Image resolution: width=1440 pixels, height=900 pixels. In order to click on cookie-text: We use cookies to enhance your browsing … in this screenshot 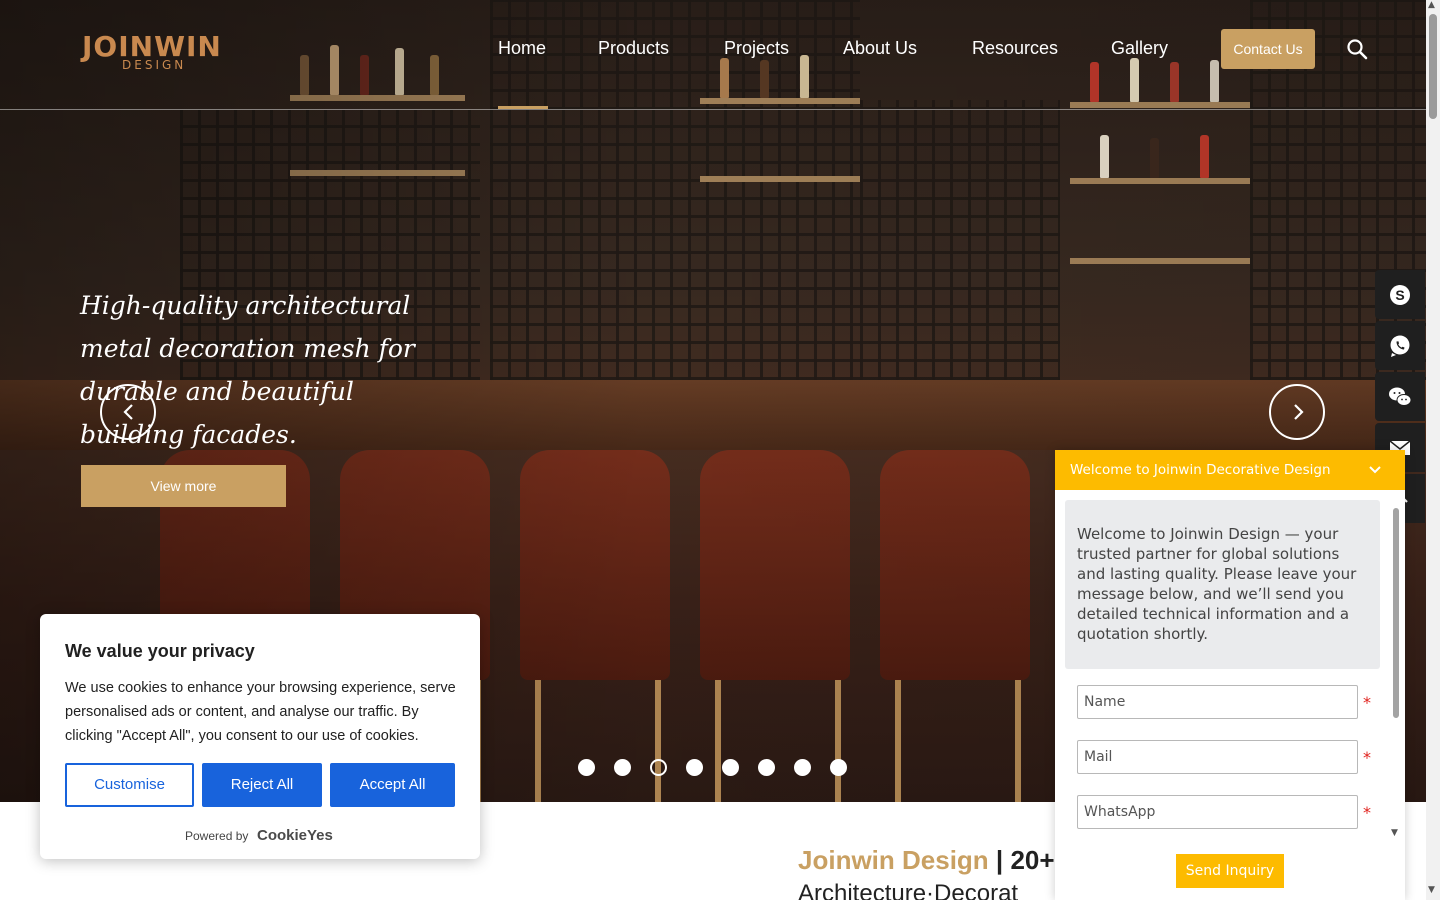, I will do `click(260, 712)`.